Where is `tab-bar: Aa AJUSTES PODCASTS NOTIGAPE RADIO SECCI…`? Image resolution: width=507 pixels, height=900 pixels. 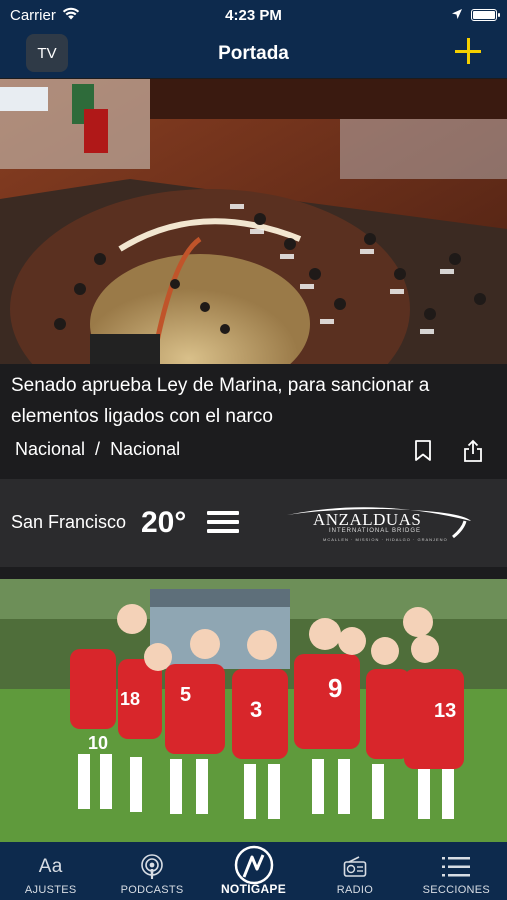 tab-bar: Aa AJUSTES PODCASTS NOTIGAPE RADIO SECCI… is located at coordinates (253, 871).